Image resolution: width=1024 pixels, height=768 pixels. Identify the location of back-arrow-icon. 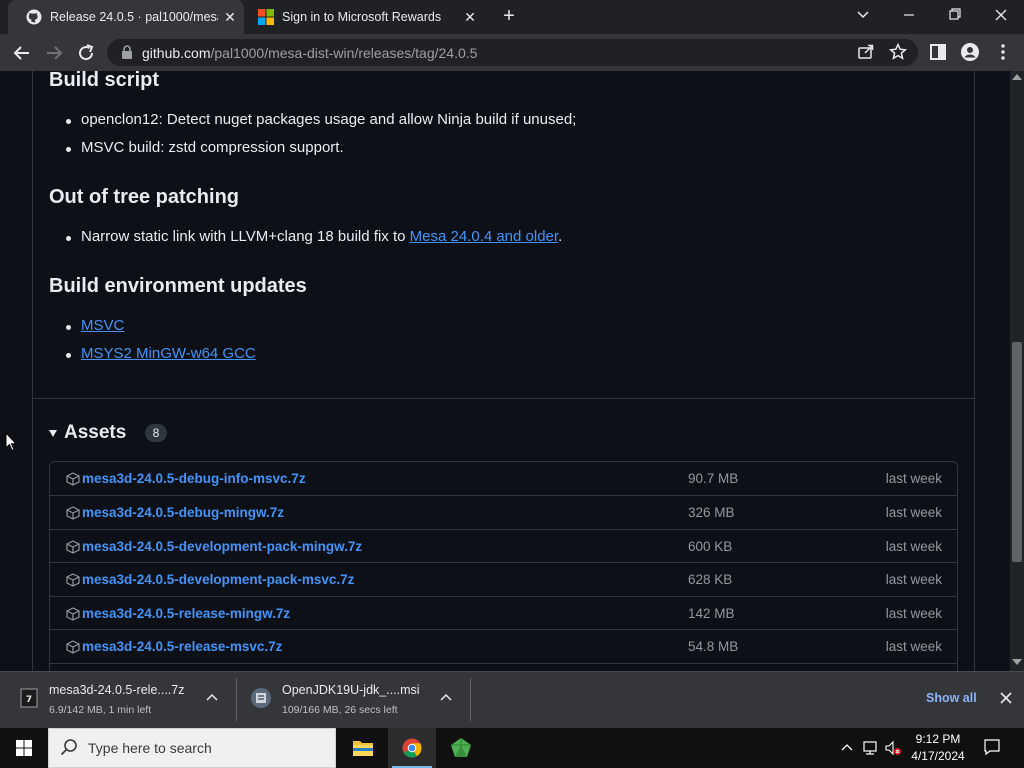
(22, 53).